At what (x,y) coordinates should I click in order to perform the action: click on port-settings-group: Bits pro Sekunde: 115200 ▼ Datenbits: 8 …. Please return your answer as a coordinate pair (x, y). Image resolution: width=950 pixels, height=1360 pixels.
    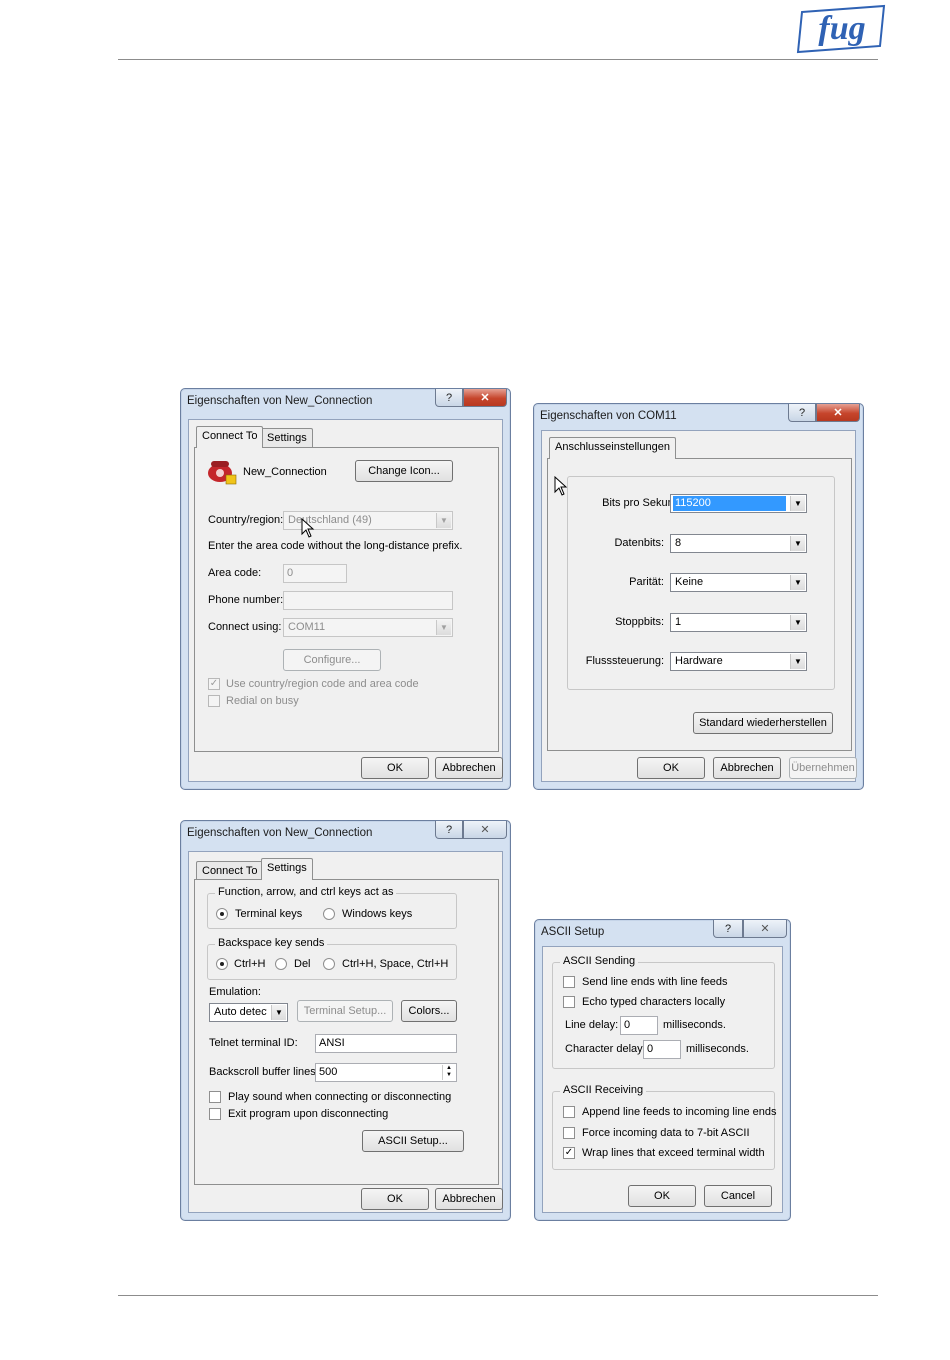
    Looking at the image, I should click on (701, 583).